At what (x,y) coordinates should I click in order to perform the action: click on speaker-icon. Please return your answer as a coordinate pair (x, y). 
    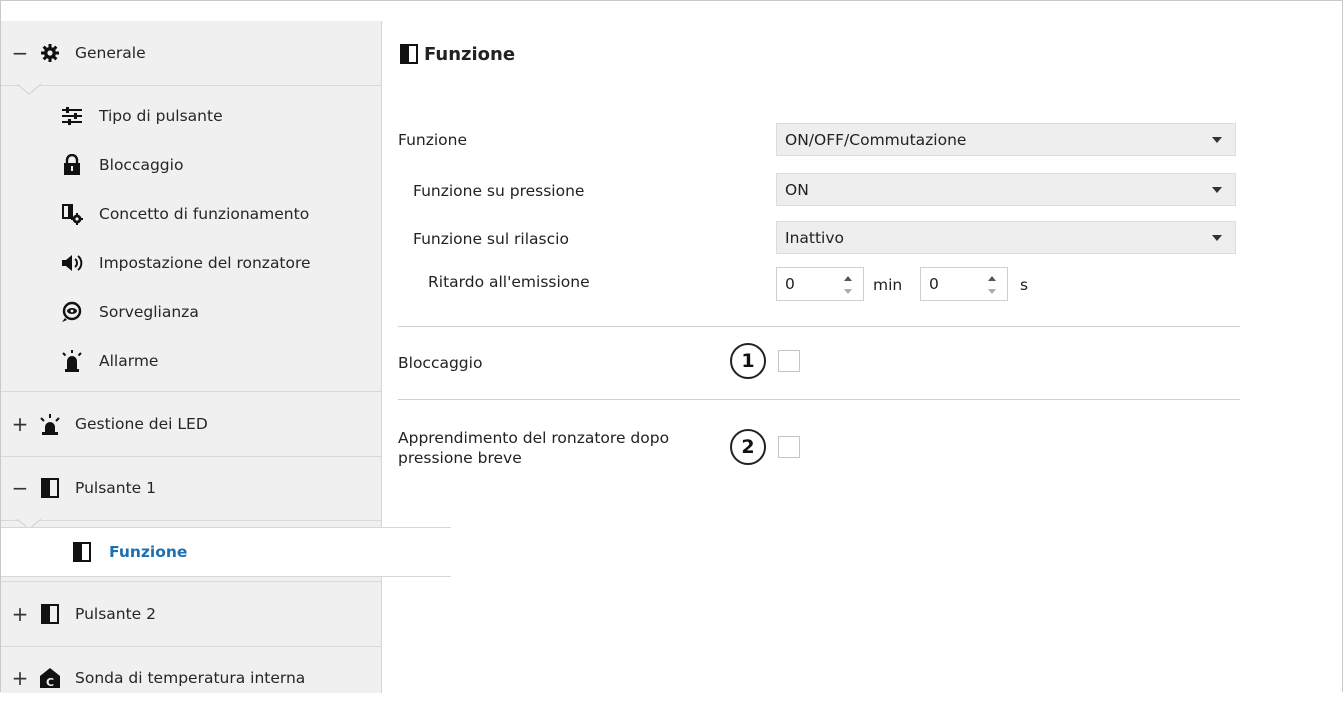
    Looking at the image, I should click on (72, 263).